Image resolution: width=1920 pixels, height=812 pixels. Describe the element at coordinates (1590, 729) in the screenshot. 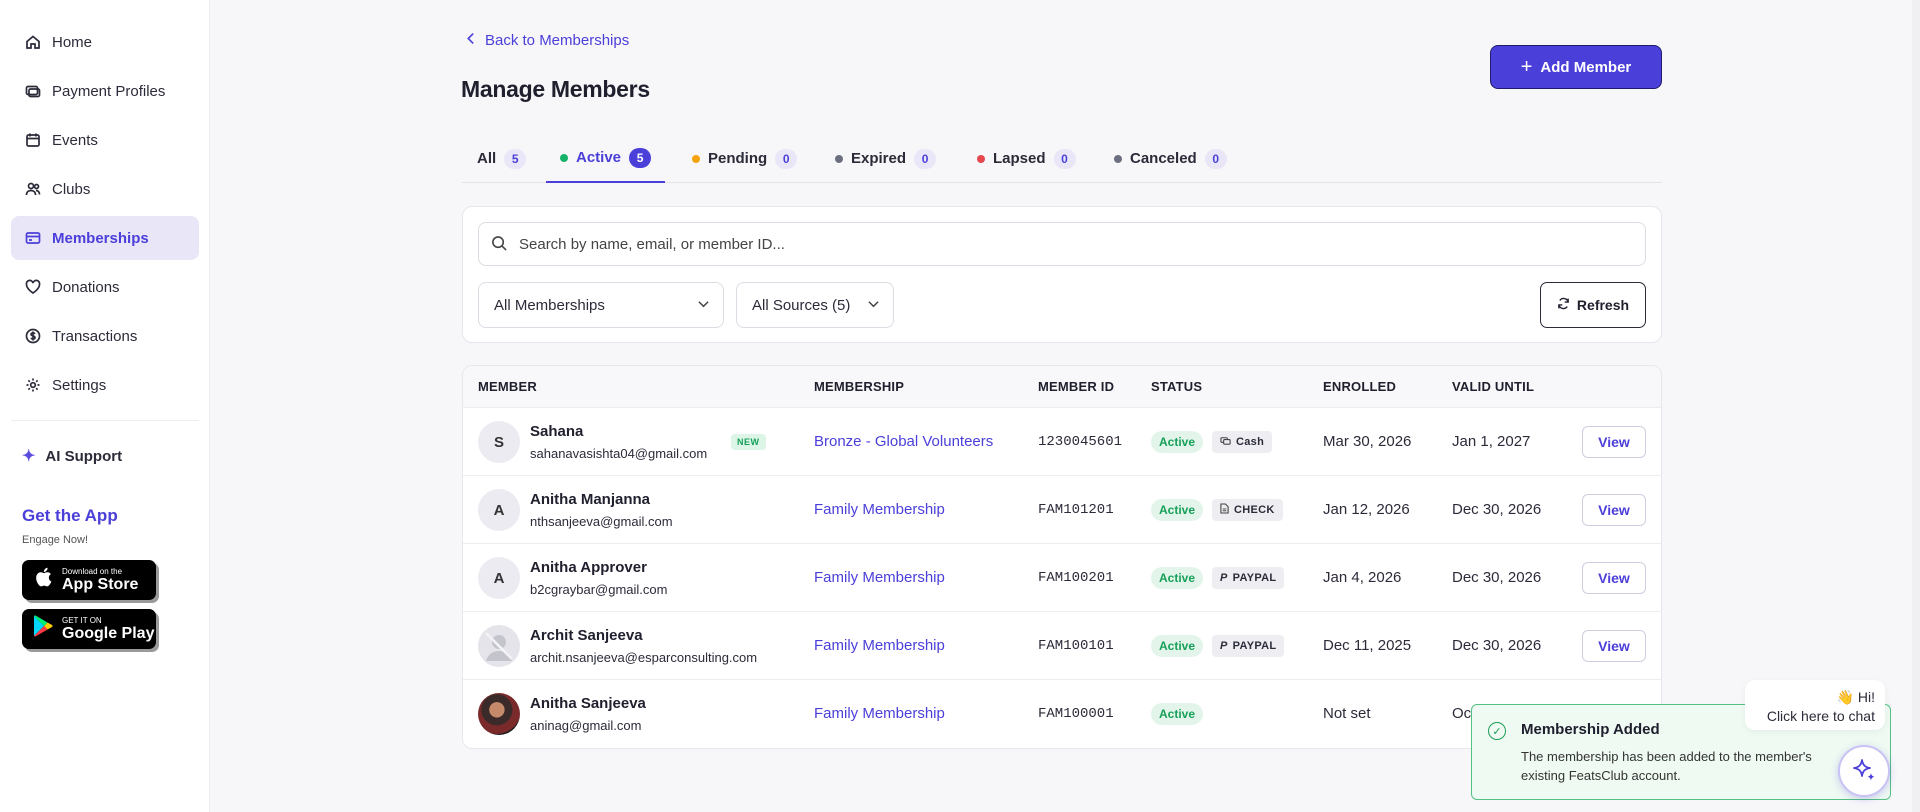

I see `toast-title: Membership Added` at that location.